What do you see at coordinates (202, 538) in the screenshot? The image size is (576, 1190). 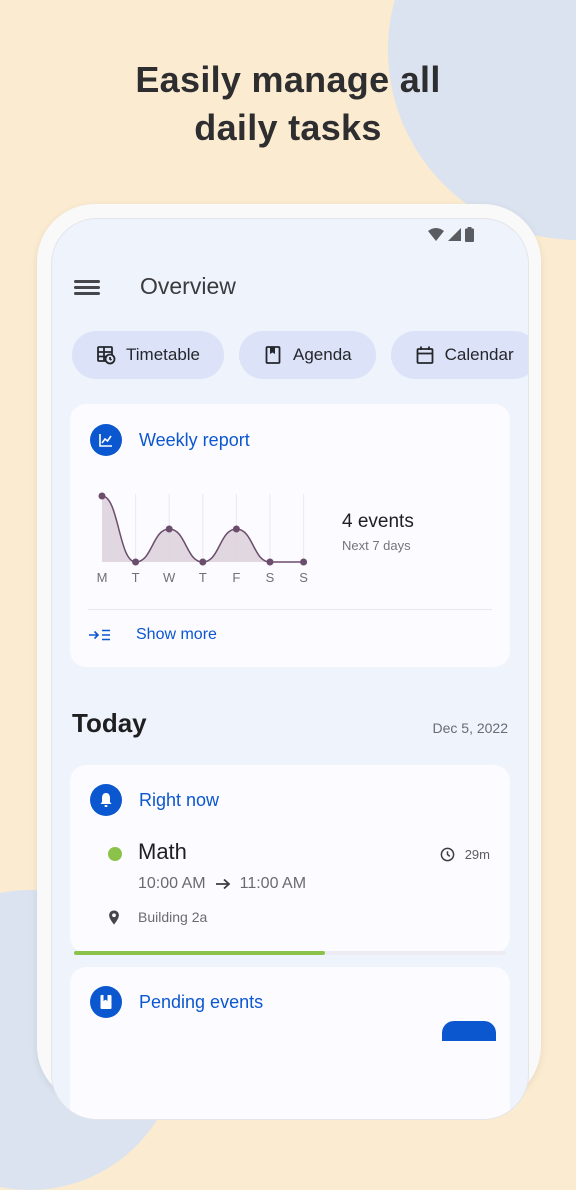 I see `weekly-chart: MTWTFSS` at bounding box center [202, 538].